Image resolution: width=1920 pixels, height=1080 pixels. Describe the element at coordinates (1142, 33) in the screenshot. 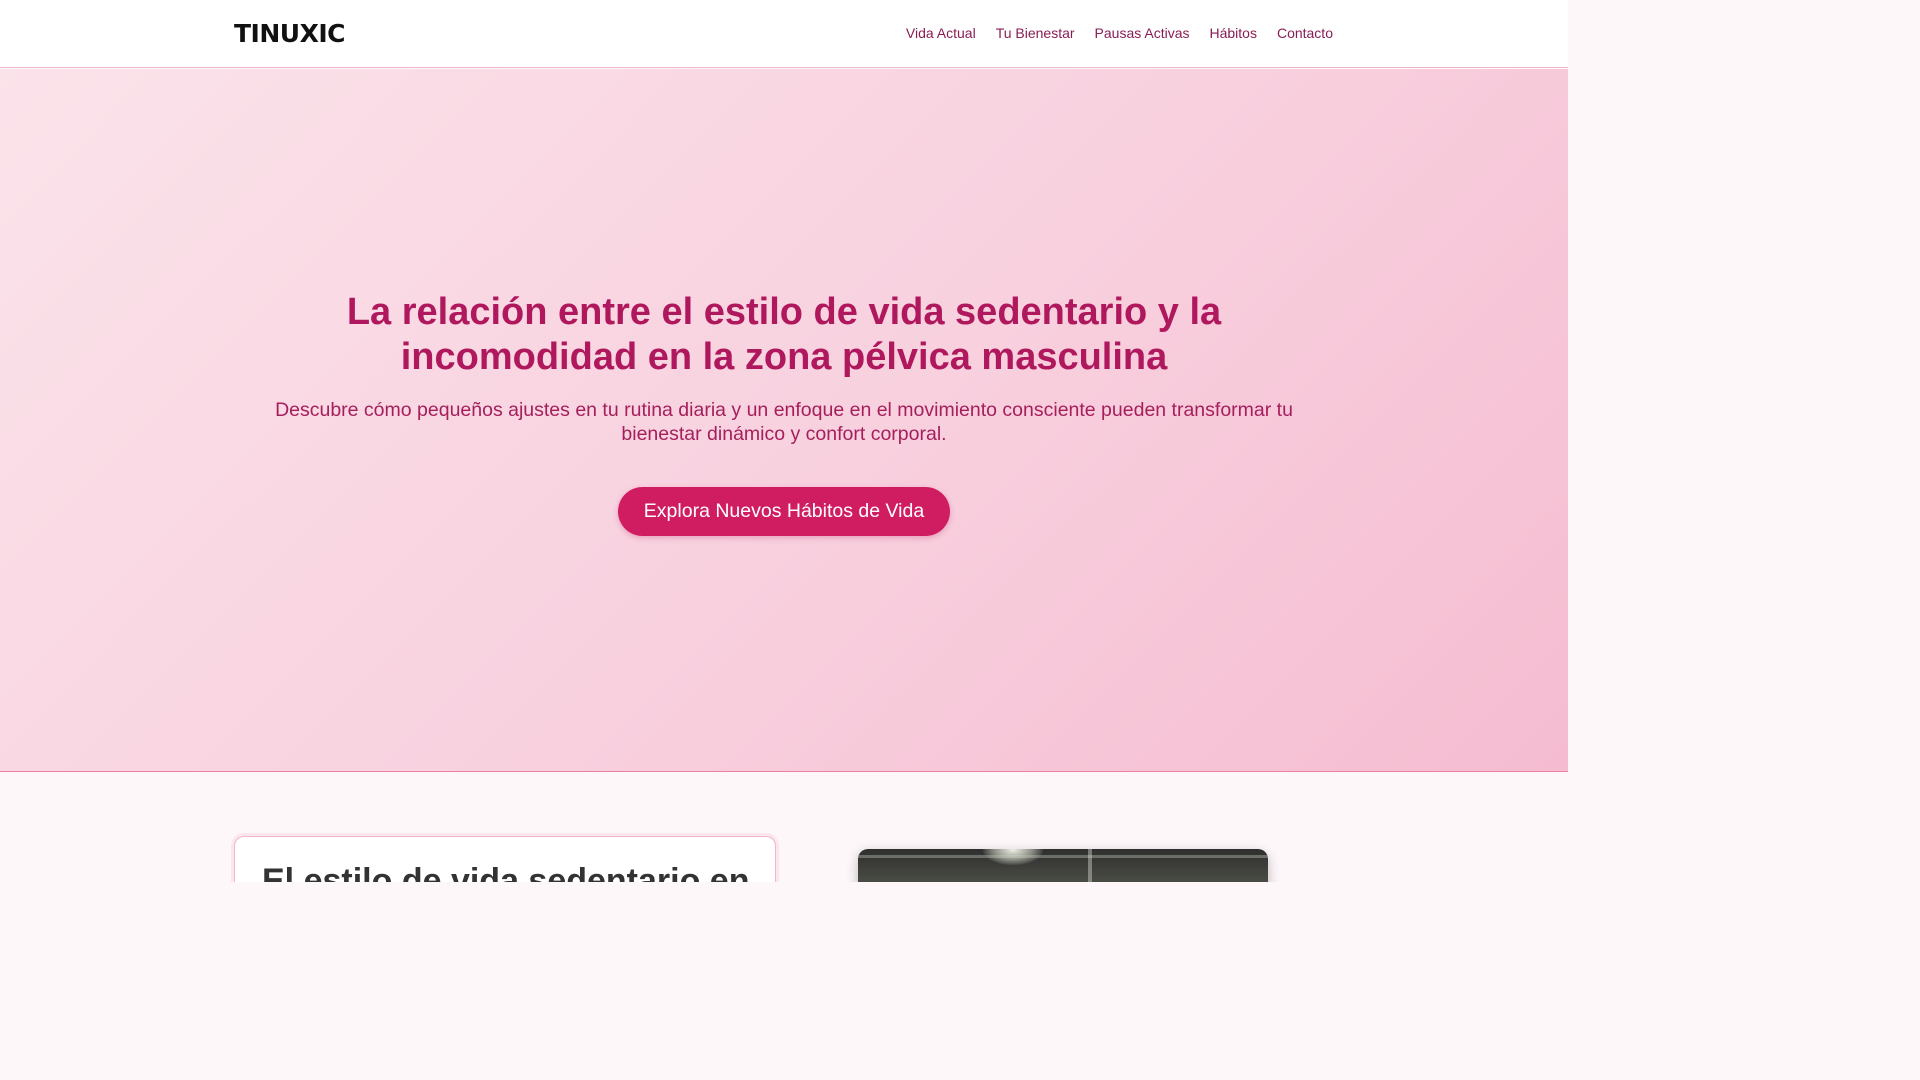

I see `nav-link-pausas-activas: Pausas Activas` at that location.